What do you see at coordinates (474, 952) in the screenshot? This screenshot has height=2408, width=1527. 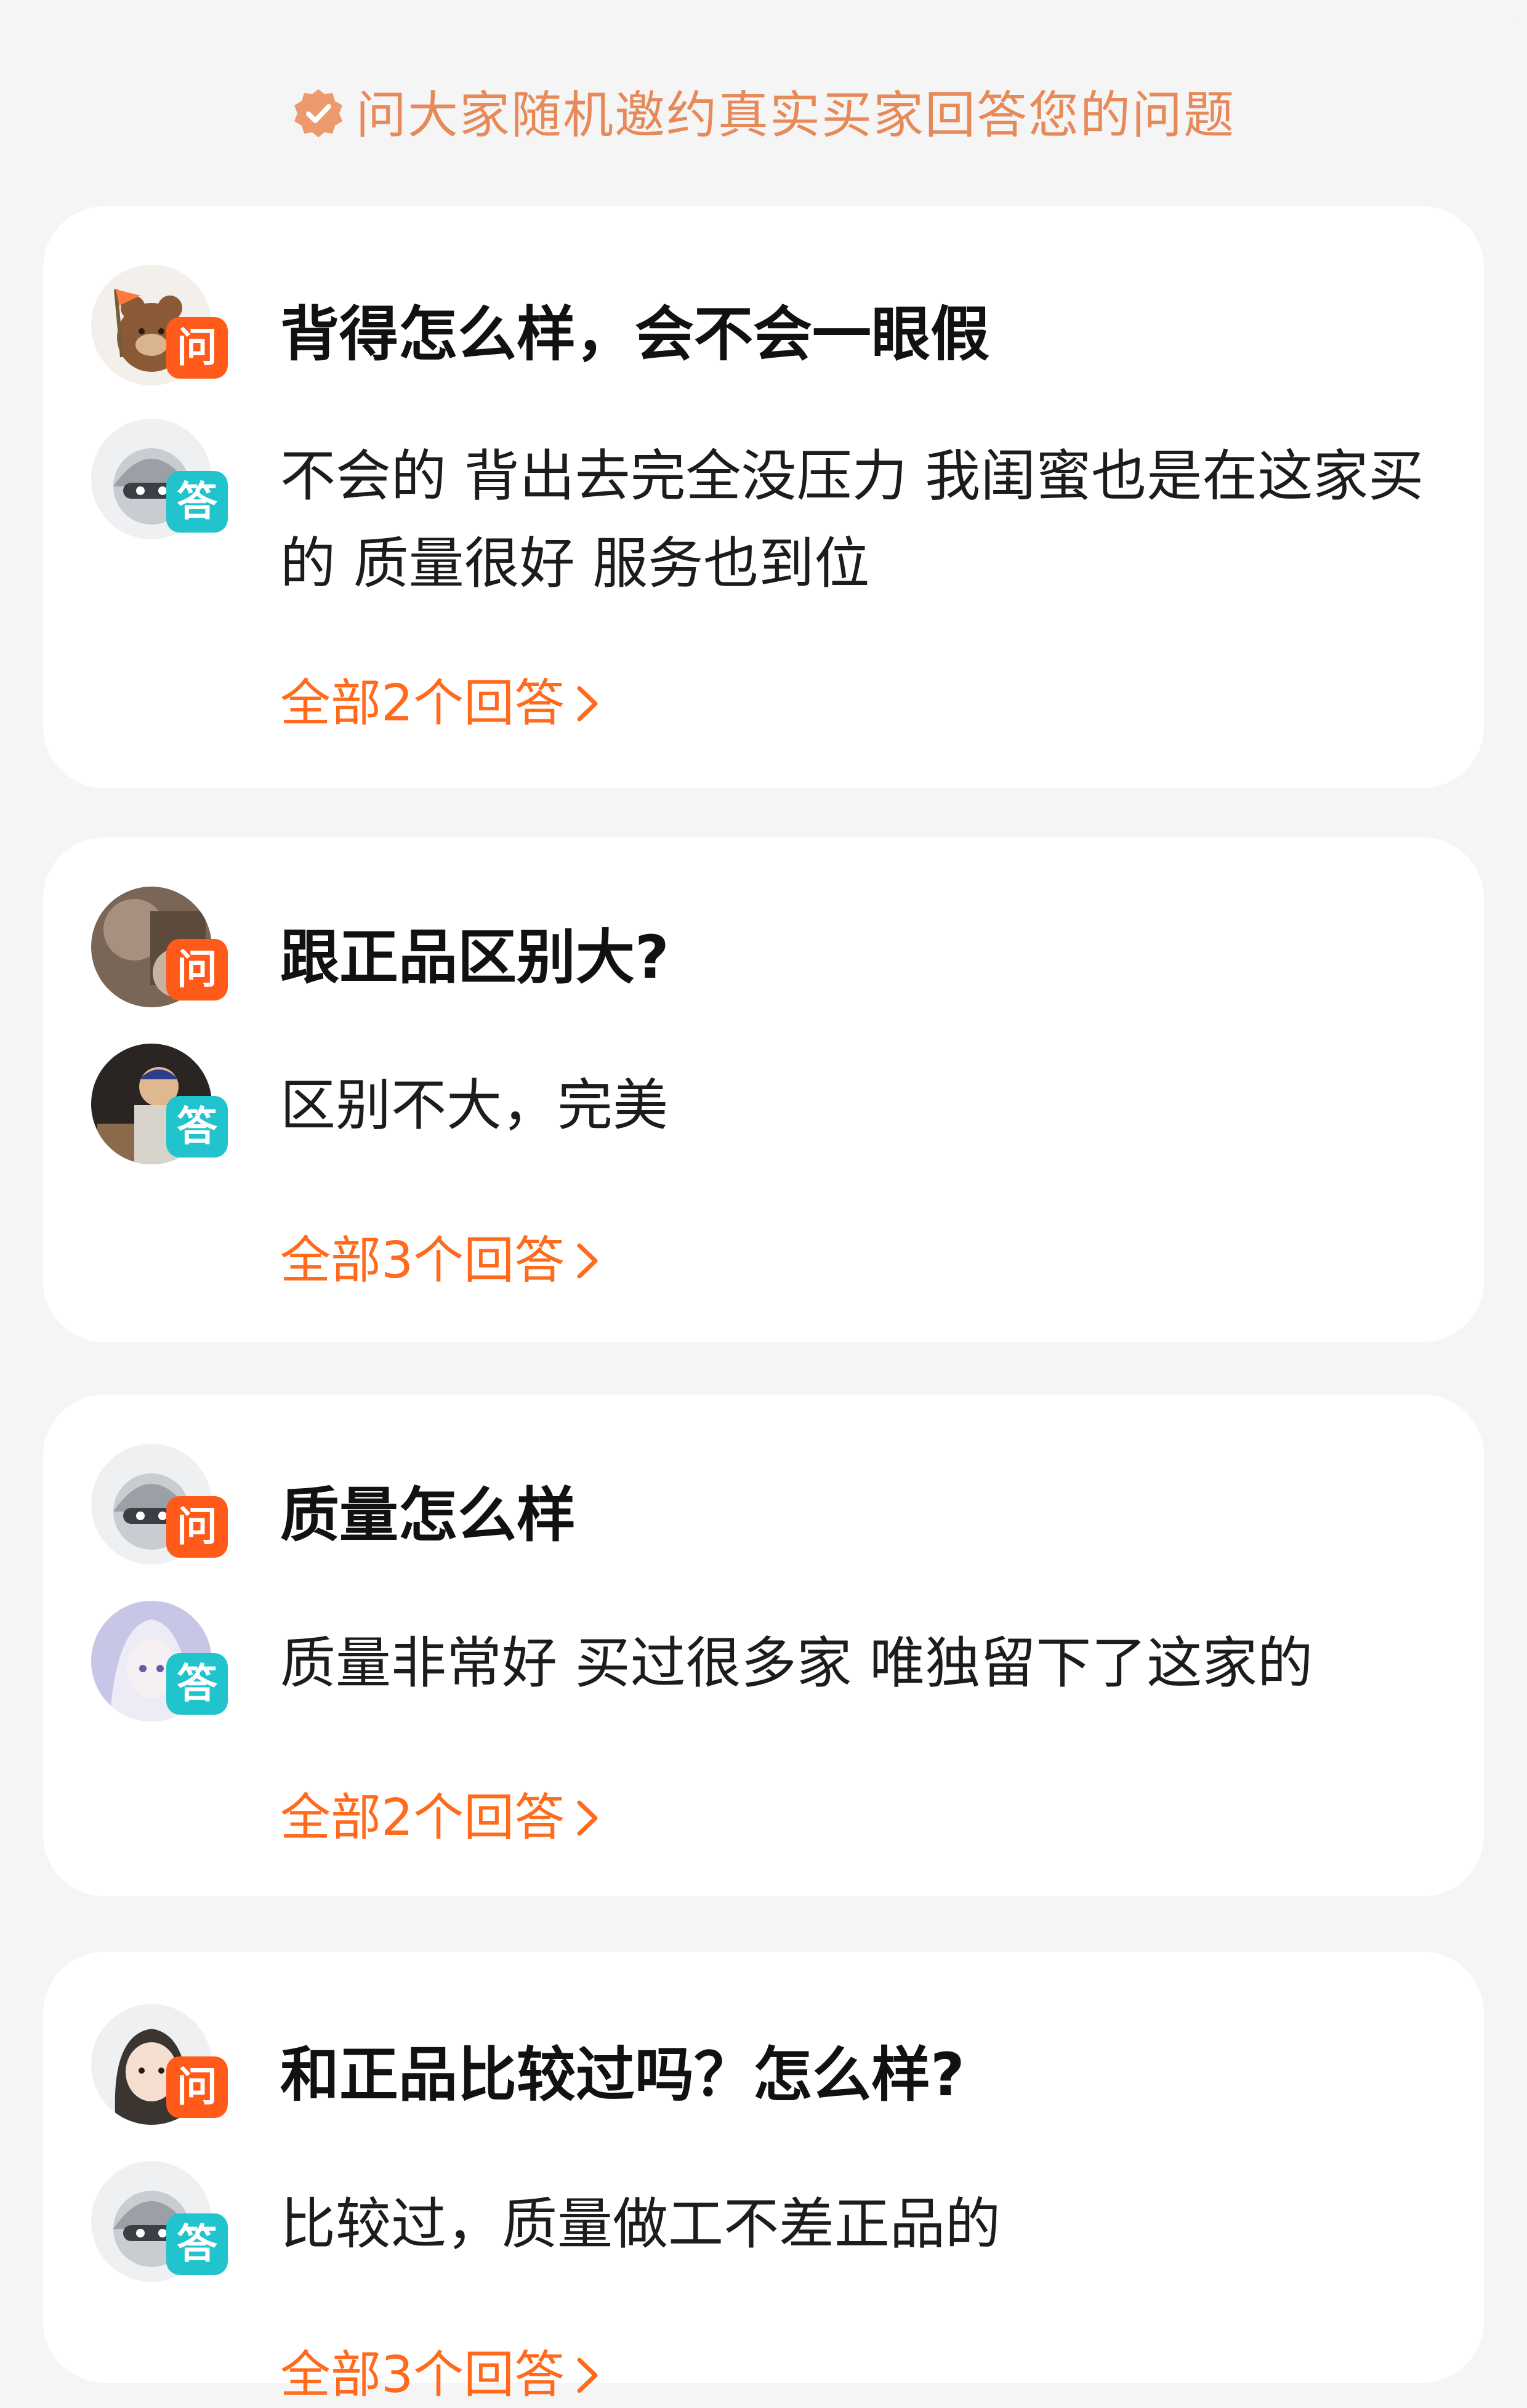 I see `question-text: 跟正品区别大?` at bounding box center [474, 952].